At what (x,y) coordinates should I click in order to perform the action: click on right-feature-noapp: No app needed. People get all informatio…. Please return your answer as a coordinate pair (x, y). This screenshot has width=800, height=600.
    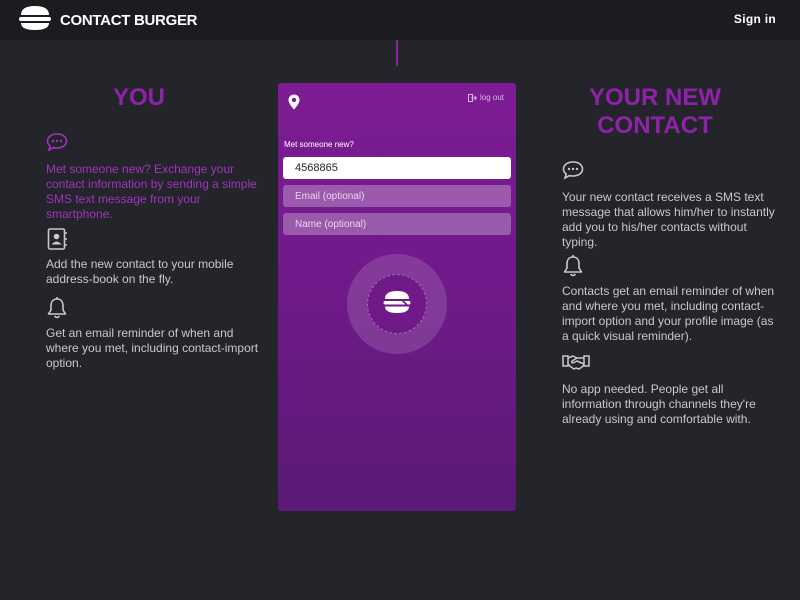
    Looking at the image, I should click on (665, 389).